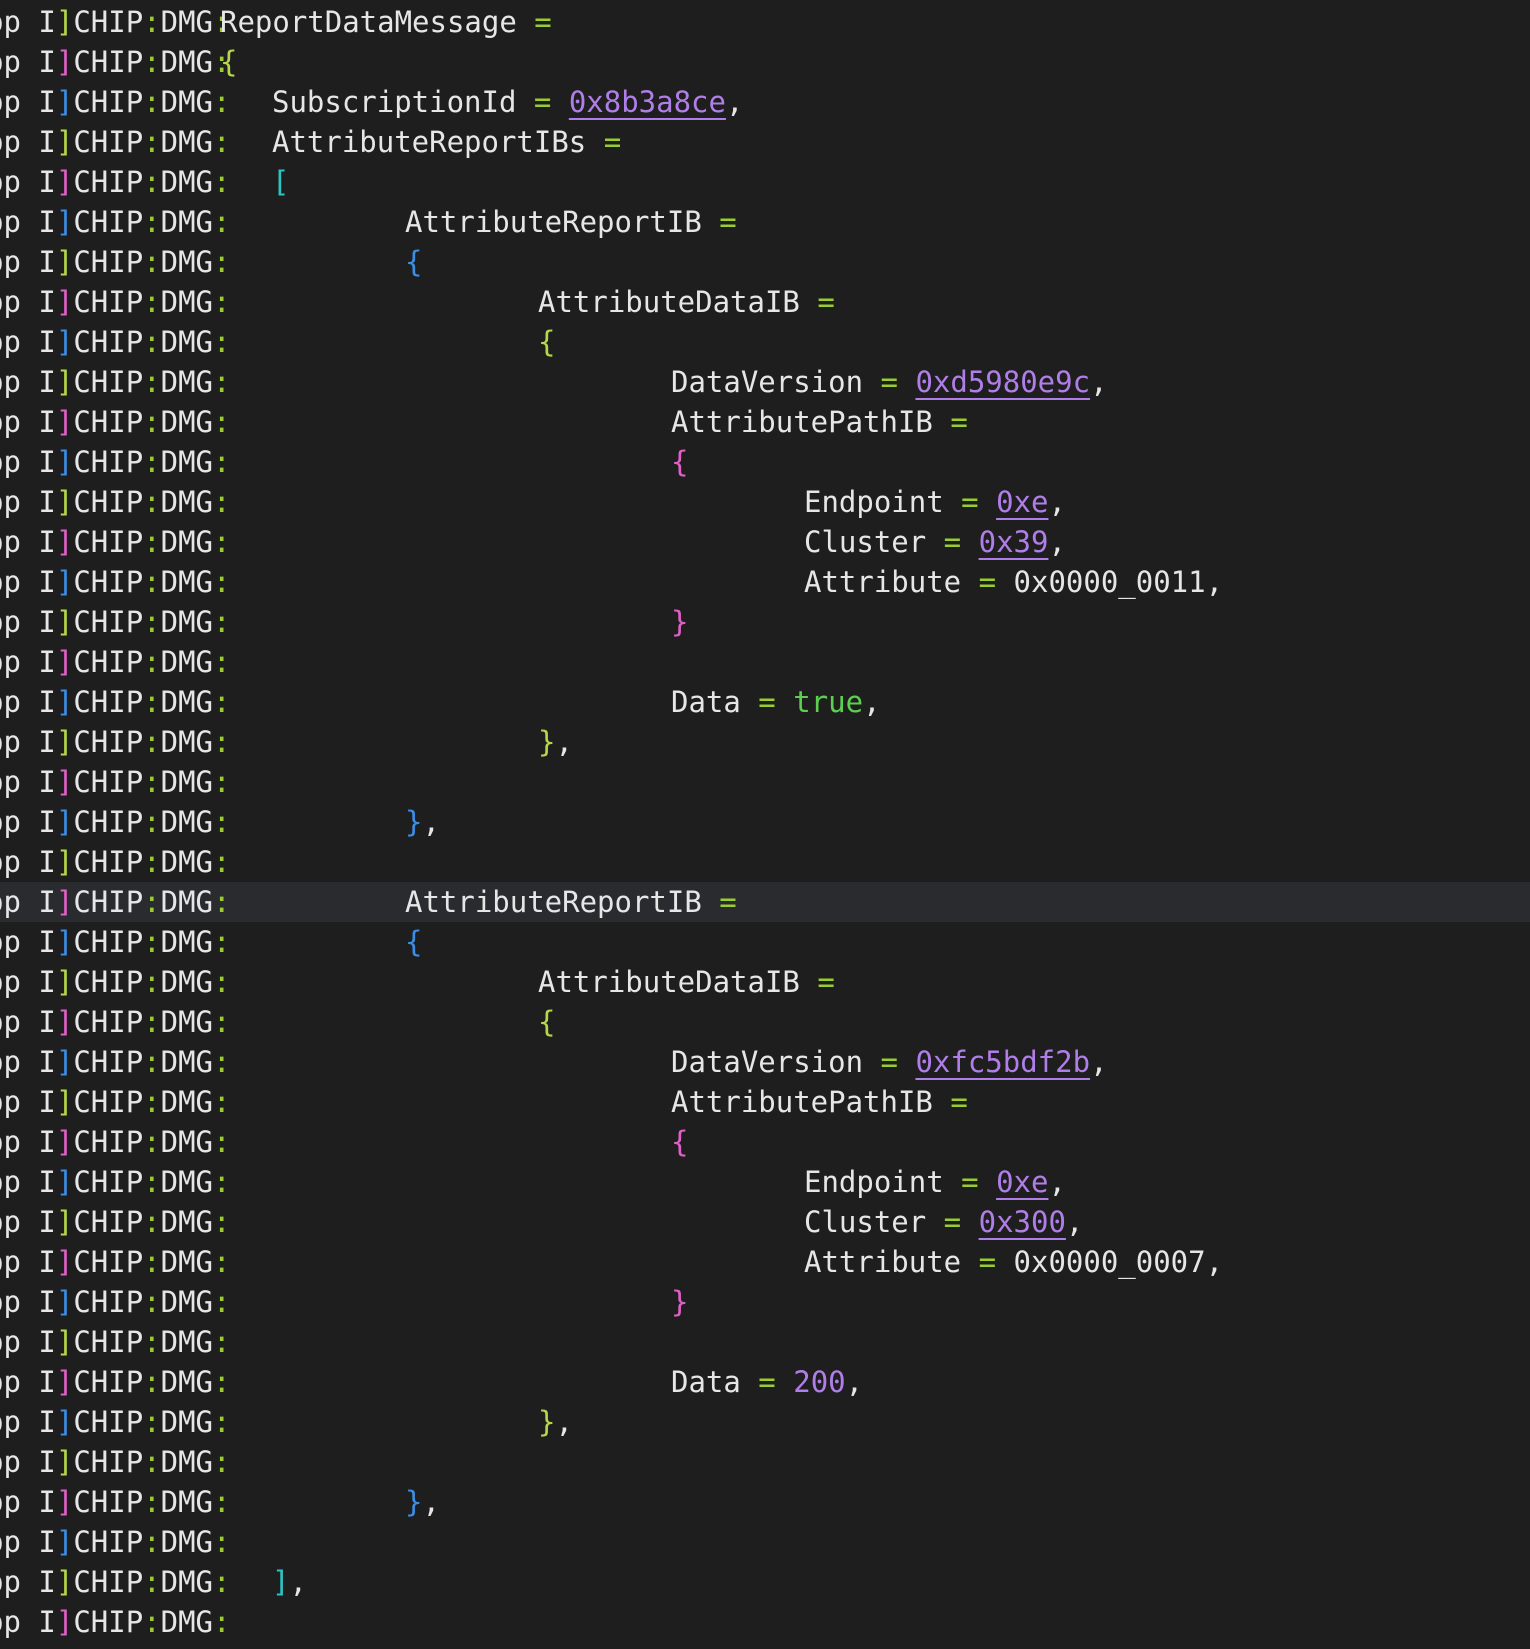 Image resolution: width=1530 pixels, height=1649 pixels. Describe the element at coordinates (943, 1222) in the screenshot. I see `log-content: Cluster = 0x300,` at that location.